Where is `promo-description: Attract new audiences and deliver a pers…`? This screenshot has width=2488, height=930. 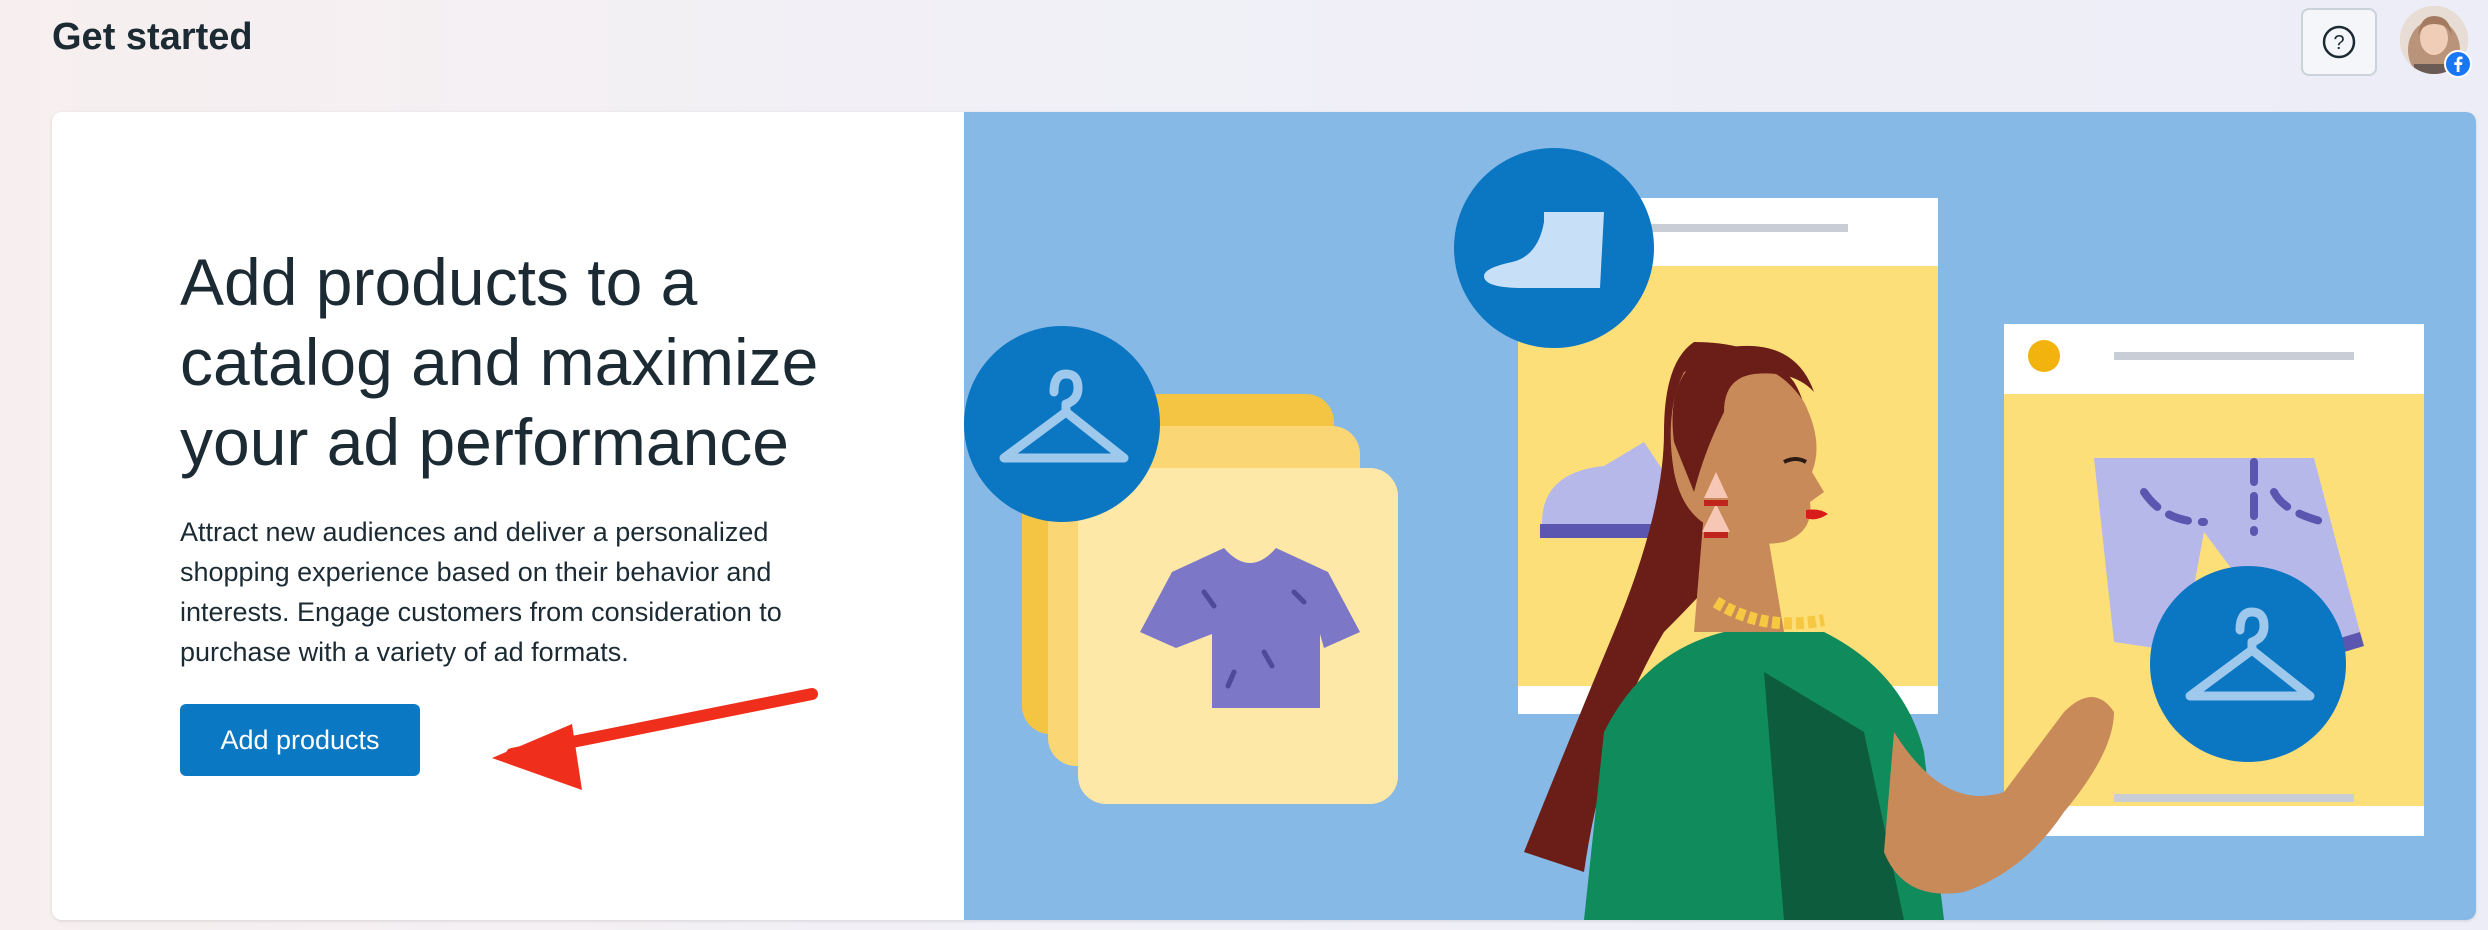
promo-description: Attract new audiences and deliver a pers… is located at coordinates (481, 592).